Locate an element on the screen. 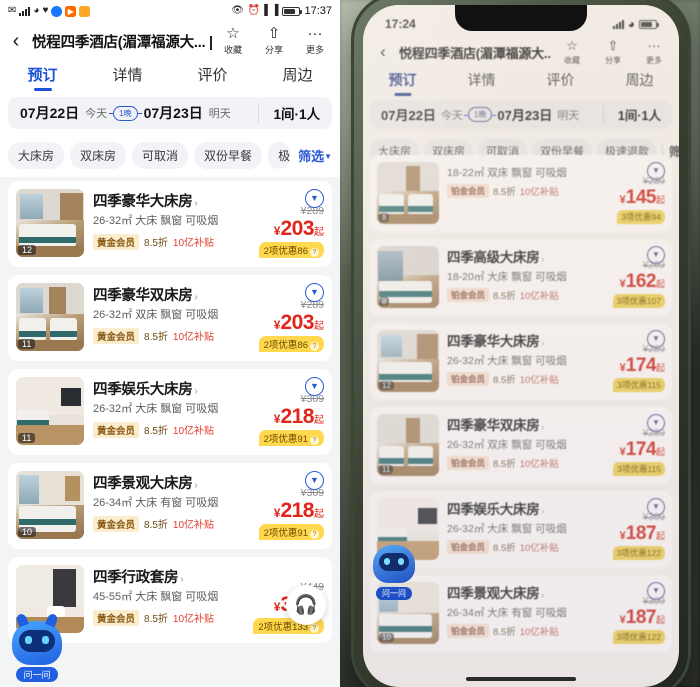  promo-badge: 3项优惠107 is located at coordinates (638, 301).